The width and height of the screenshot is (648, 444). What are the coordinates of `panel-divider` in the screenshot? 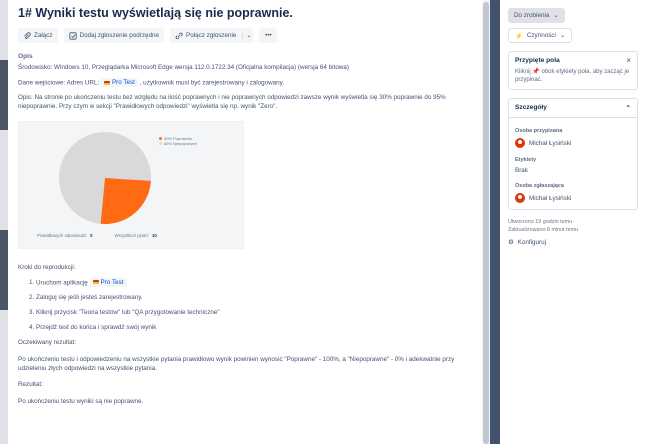 It's located at (495, 222).